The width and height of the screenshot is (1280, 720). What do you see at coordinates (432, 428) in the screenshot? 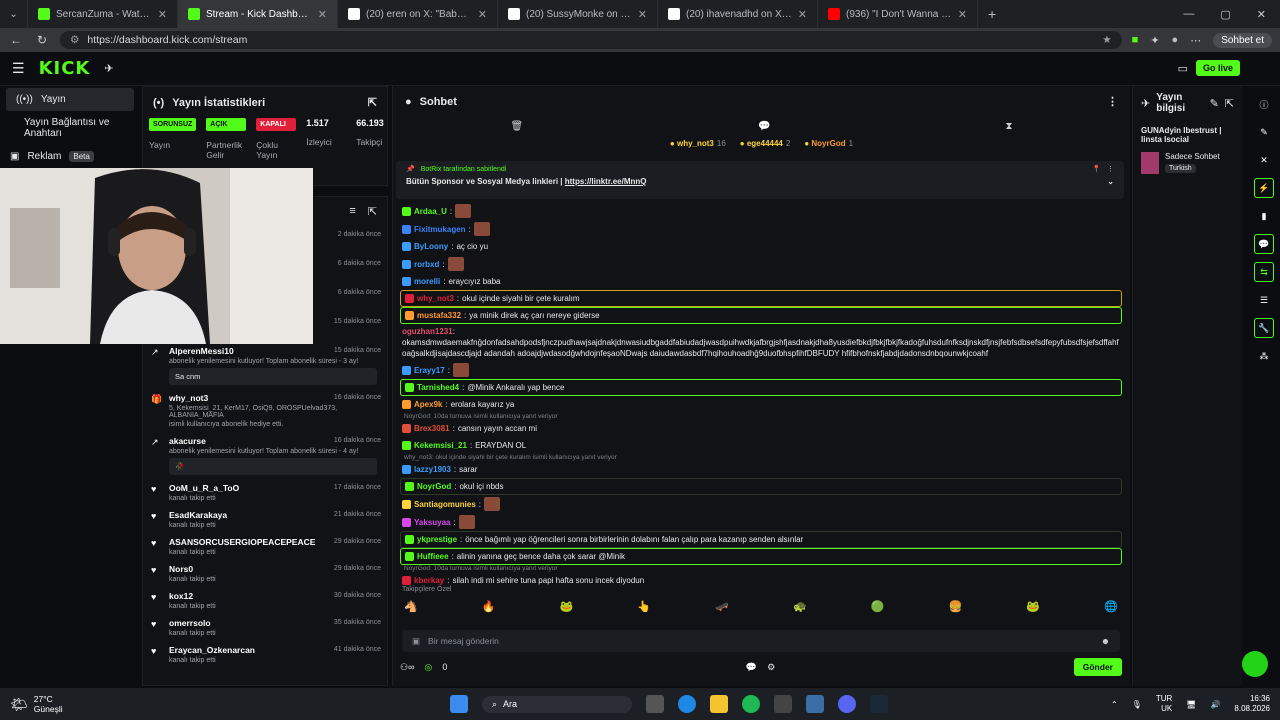
I see `chat-username: Brex3081` at bounding box center [432, 428].